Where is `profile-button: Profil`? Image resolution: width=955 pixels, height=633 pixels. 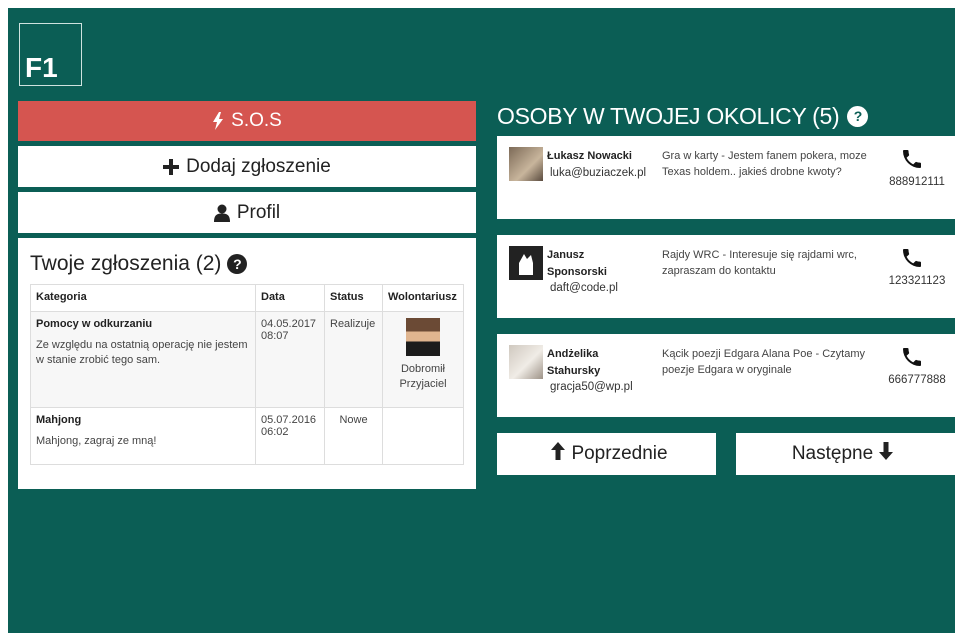 profile-button: Profil is located at coordinates (247, 212).